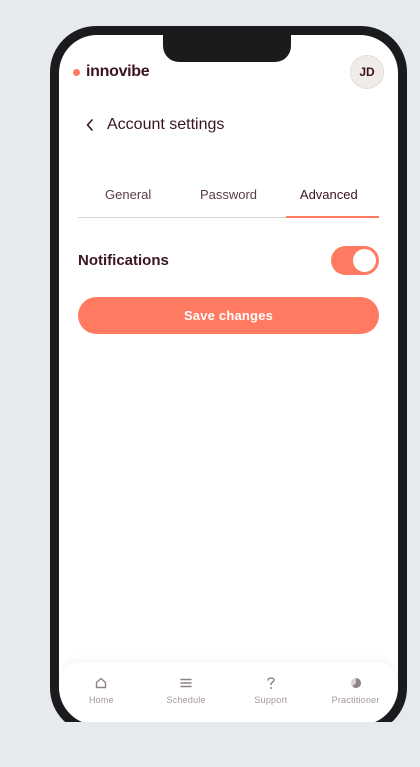  I want to click on nav-label-schedule: Schedule, so click(186, 700).